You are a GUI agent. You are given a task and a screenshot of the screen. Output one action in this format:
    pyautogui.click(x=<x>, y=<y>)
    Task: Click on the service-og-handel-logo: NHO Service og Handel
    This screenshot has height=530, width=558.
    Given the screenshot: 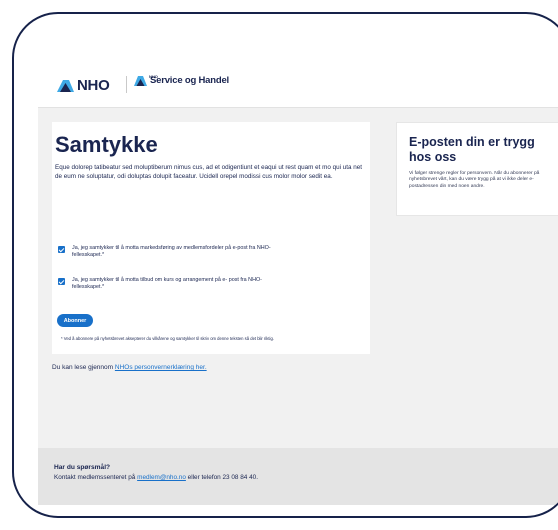 What is the action you would take?
    pyautogui.click(x=181, y=80)
    